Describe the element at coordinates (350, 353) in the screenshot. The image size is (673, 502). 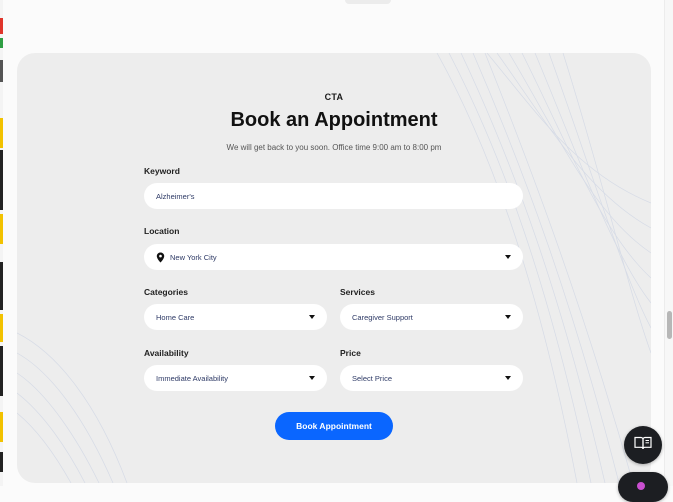
I see `price-label: Price` at that location.